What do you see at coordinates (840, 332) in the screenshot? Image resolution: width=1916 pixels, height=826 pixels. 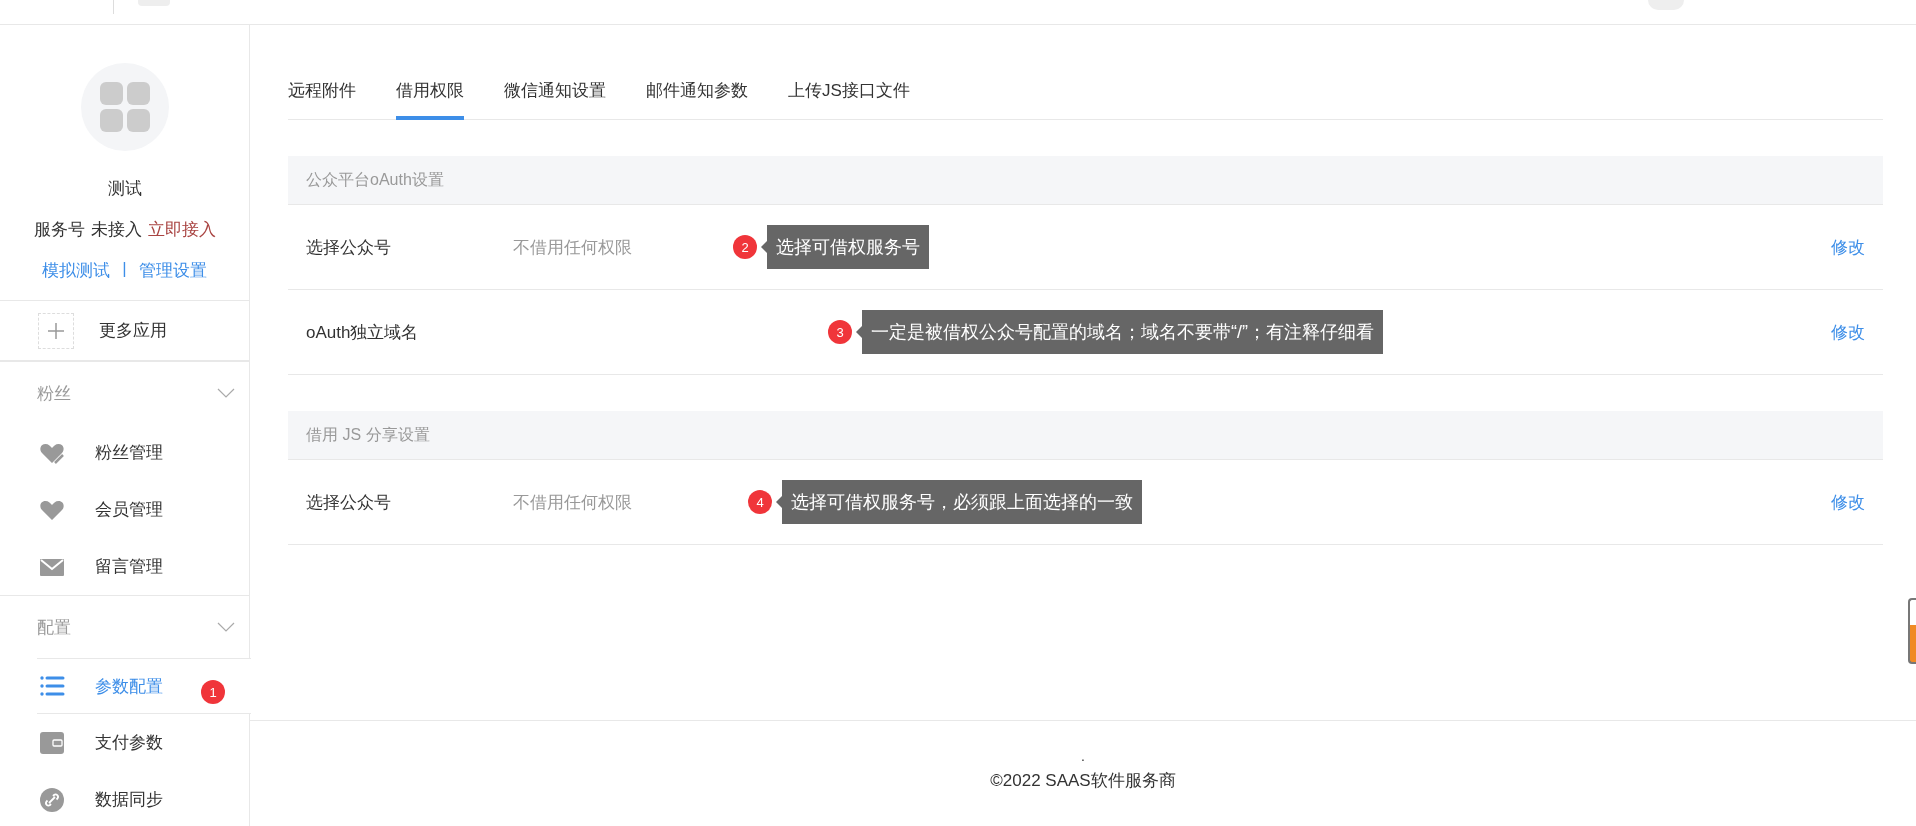 I see `annotation-badge: 3` at bounding box center [840, 332].